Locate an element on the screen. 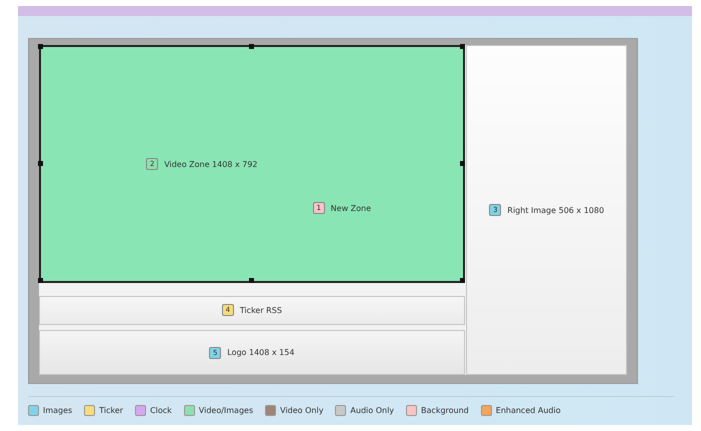  legend-item: Video/Images is located at coordinates (219, 410).